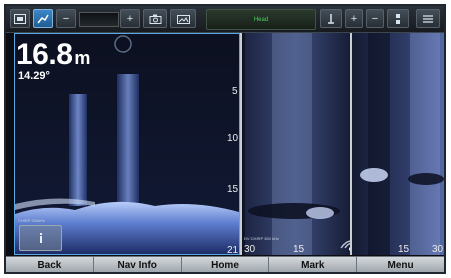 This screenshot has width=451, height=278. I want to click on minus-button: −, so click(375, 18).